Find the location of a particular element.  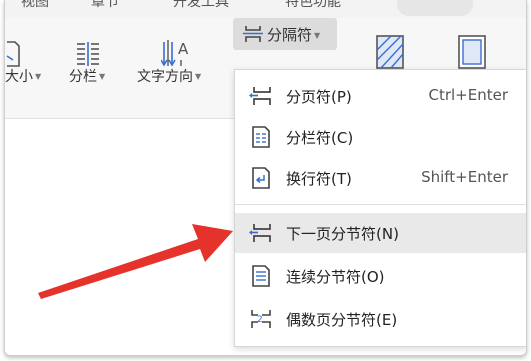

tab-view: 视图 is located at coordinates (35, 5).